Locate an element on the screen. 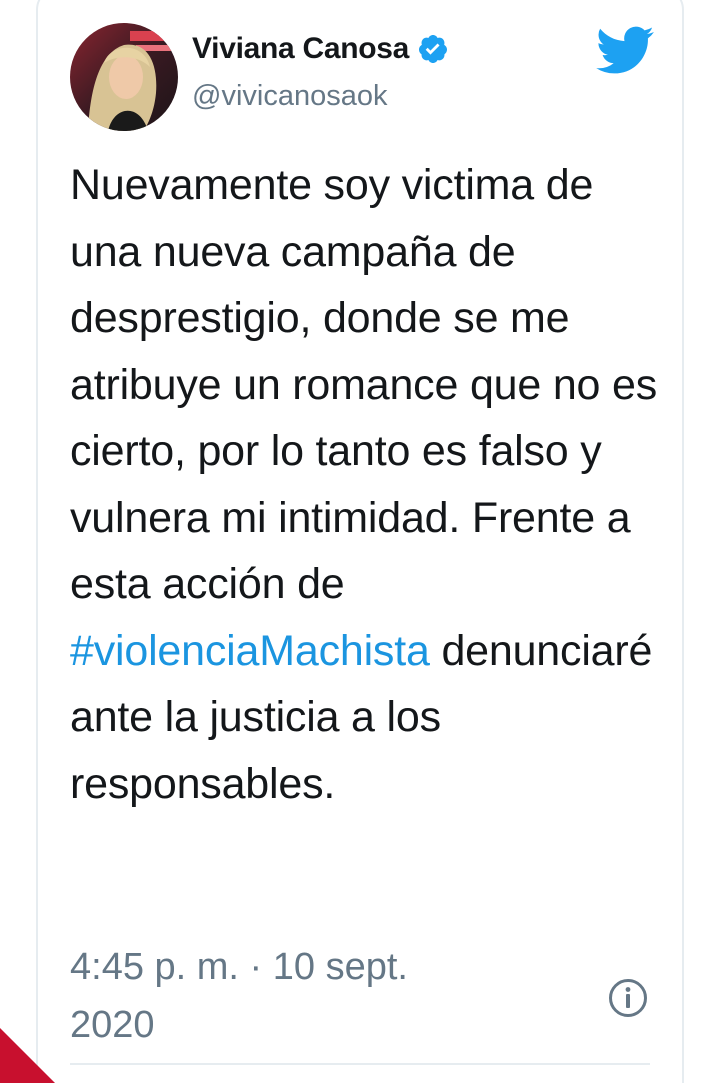 Image resolution: width=720 pixels, height=1083 pixels. corner-decoration is located at coordinates (28, 1055).